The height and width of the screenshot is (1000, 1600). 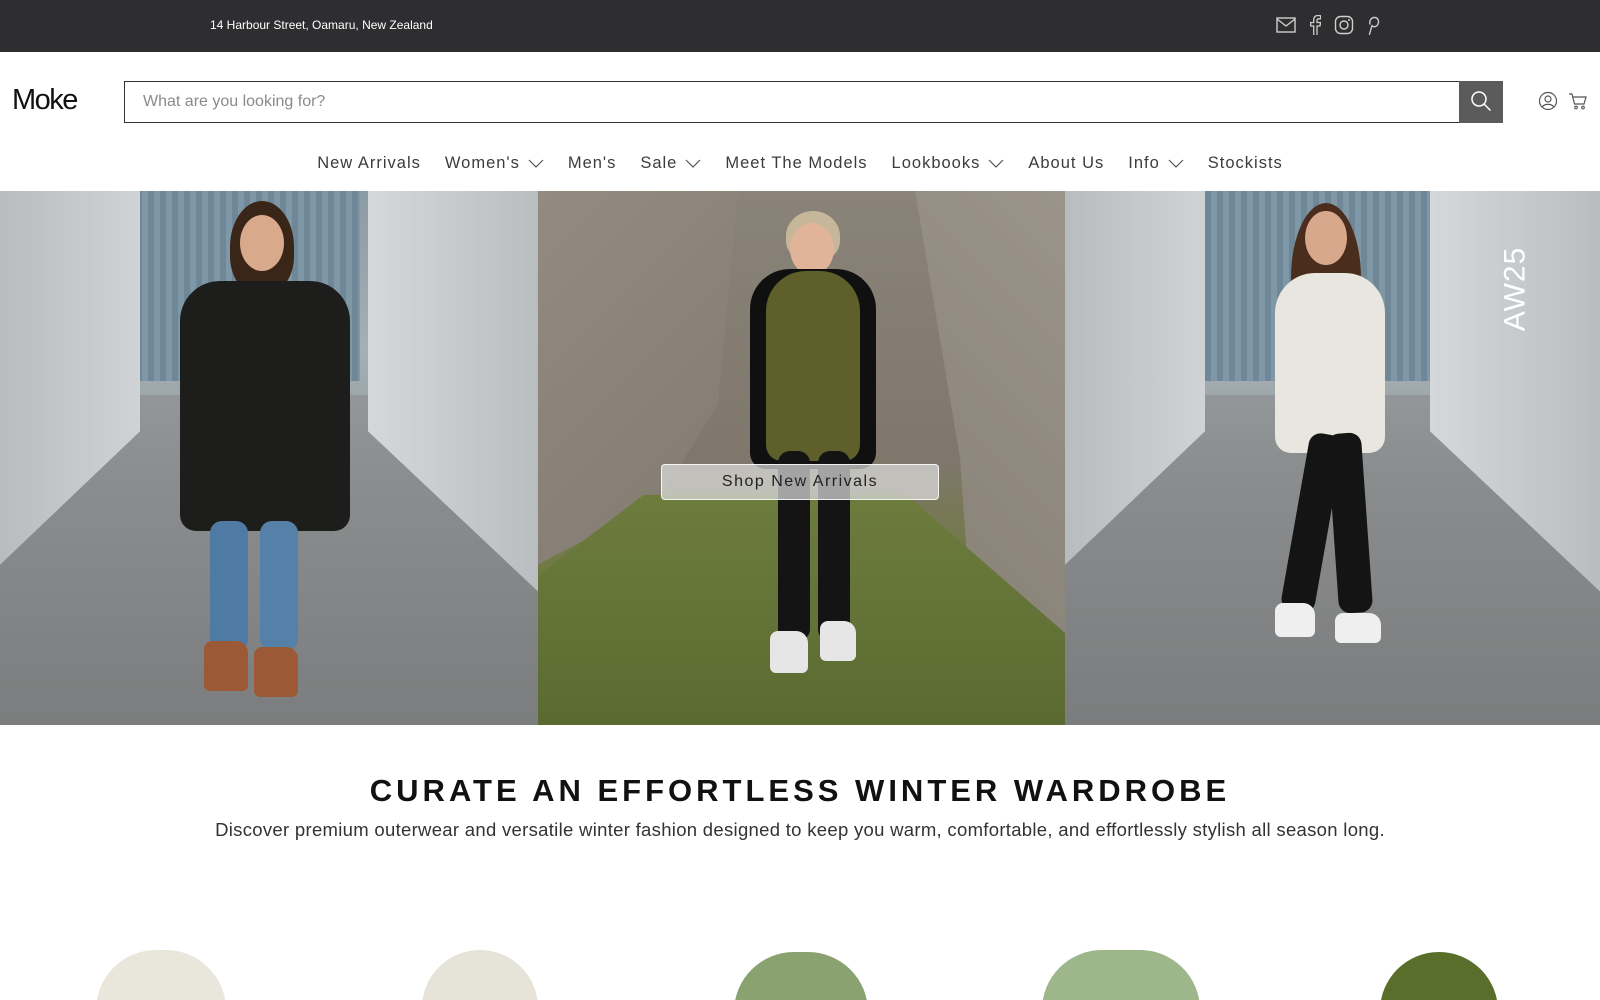 I want to click on account-icon, so click(x=1548, y=101).